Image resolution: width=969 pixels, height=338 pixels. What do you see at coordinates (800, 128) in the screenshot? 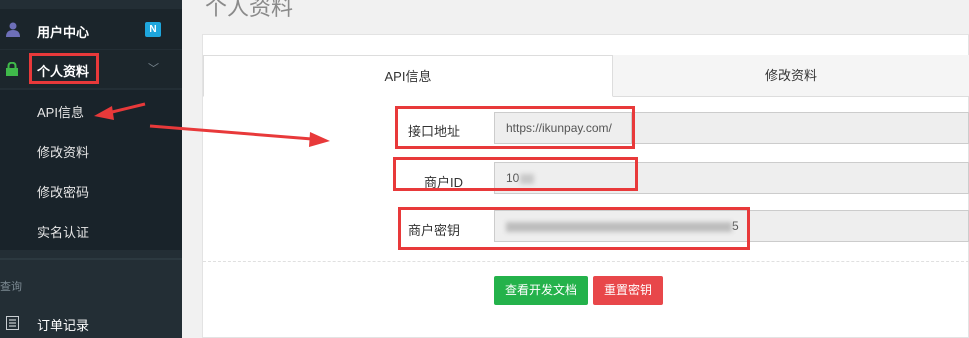
I see `api-url-field-extension` at bounding box center [800, 128].